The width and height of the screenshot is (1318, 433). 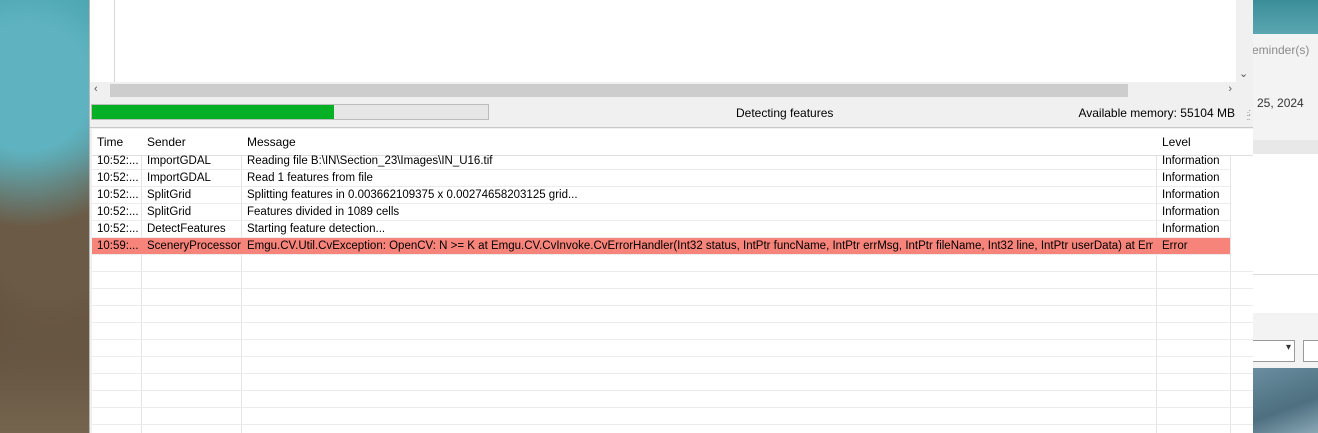 I want to click on scrollbar-corner, so click(x=1244, y=90).